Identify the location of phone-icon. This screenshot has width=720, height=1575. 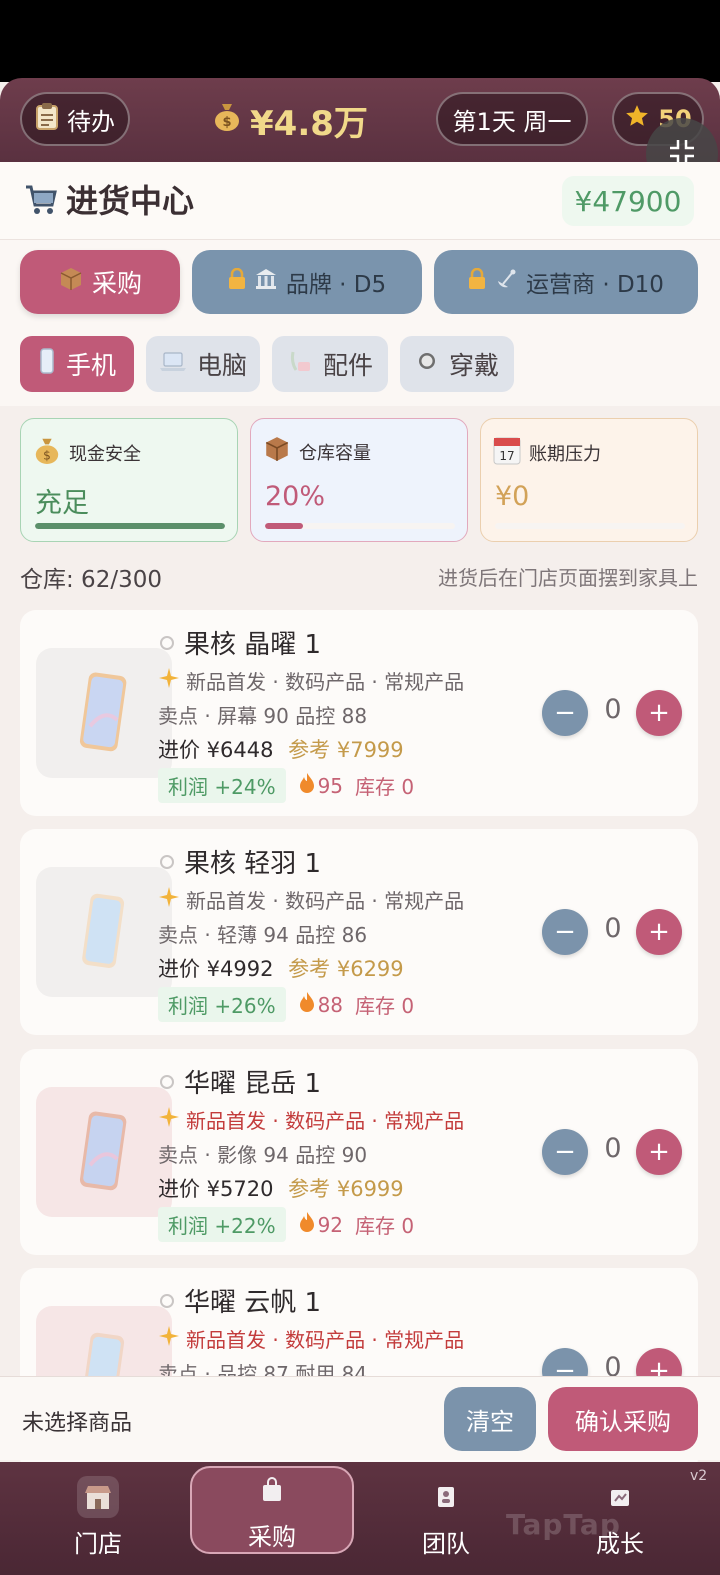
(47, 364).